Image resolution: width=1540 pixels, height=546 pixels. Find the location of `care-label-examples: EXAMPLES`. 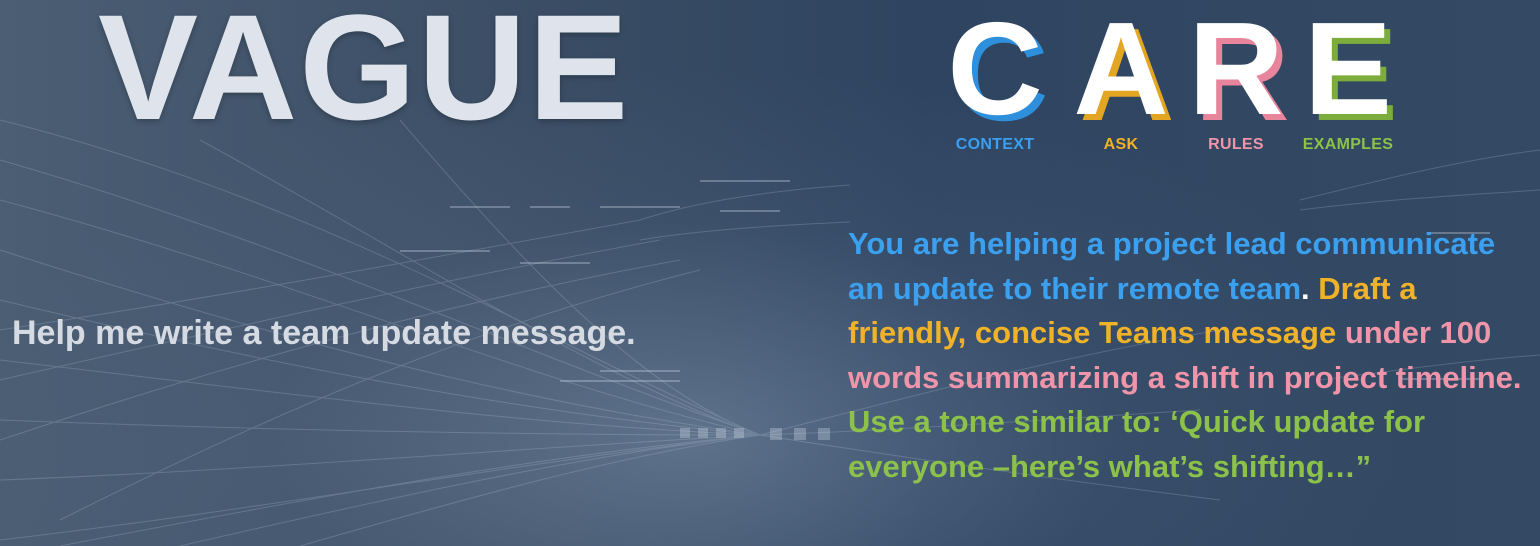

care-label-examples: EXAMPLES is located at coordinates (1348, 144).